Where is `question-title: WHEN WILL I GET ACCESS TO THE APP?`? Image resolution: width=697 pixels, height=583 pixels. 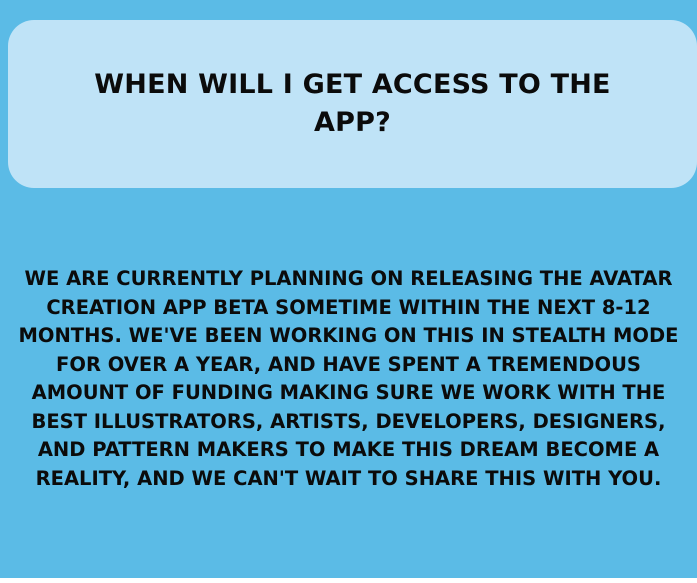 question-title: WHEN WILL I GET ACCESS TO THE APP? is located at coordinates (352, 103).